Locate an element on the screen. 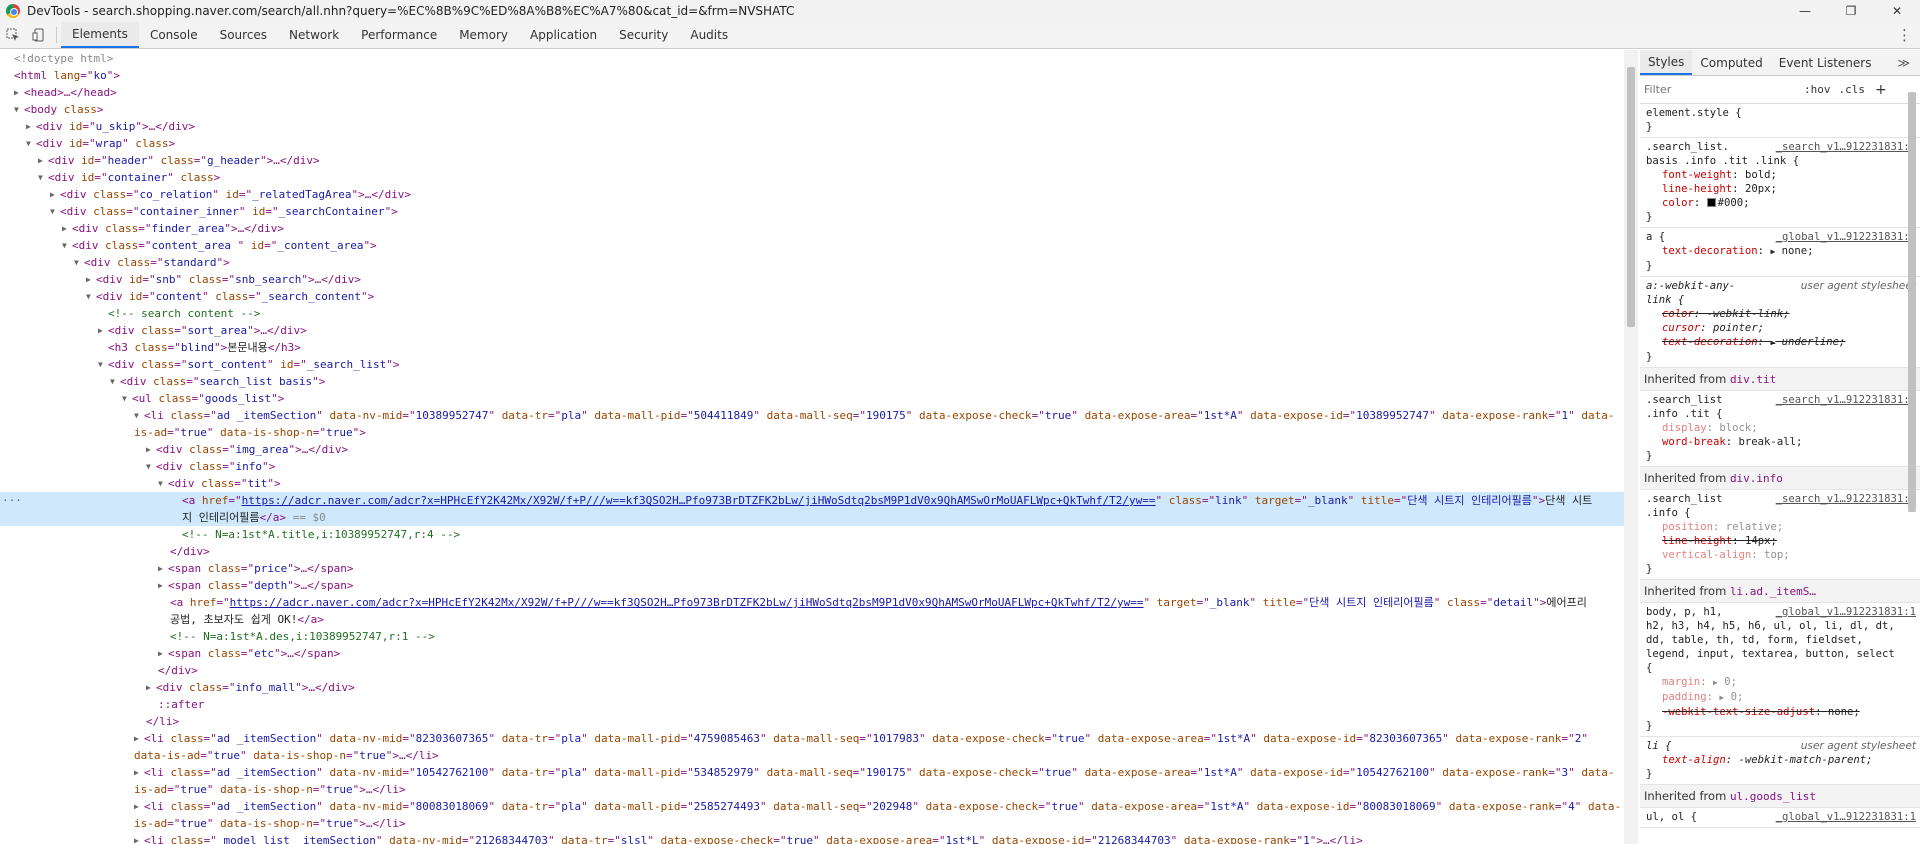  styles-filter-input is located at coordinates (1720, 89).